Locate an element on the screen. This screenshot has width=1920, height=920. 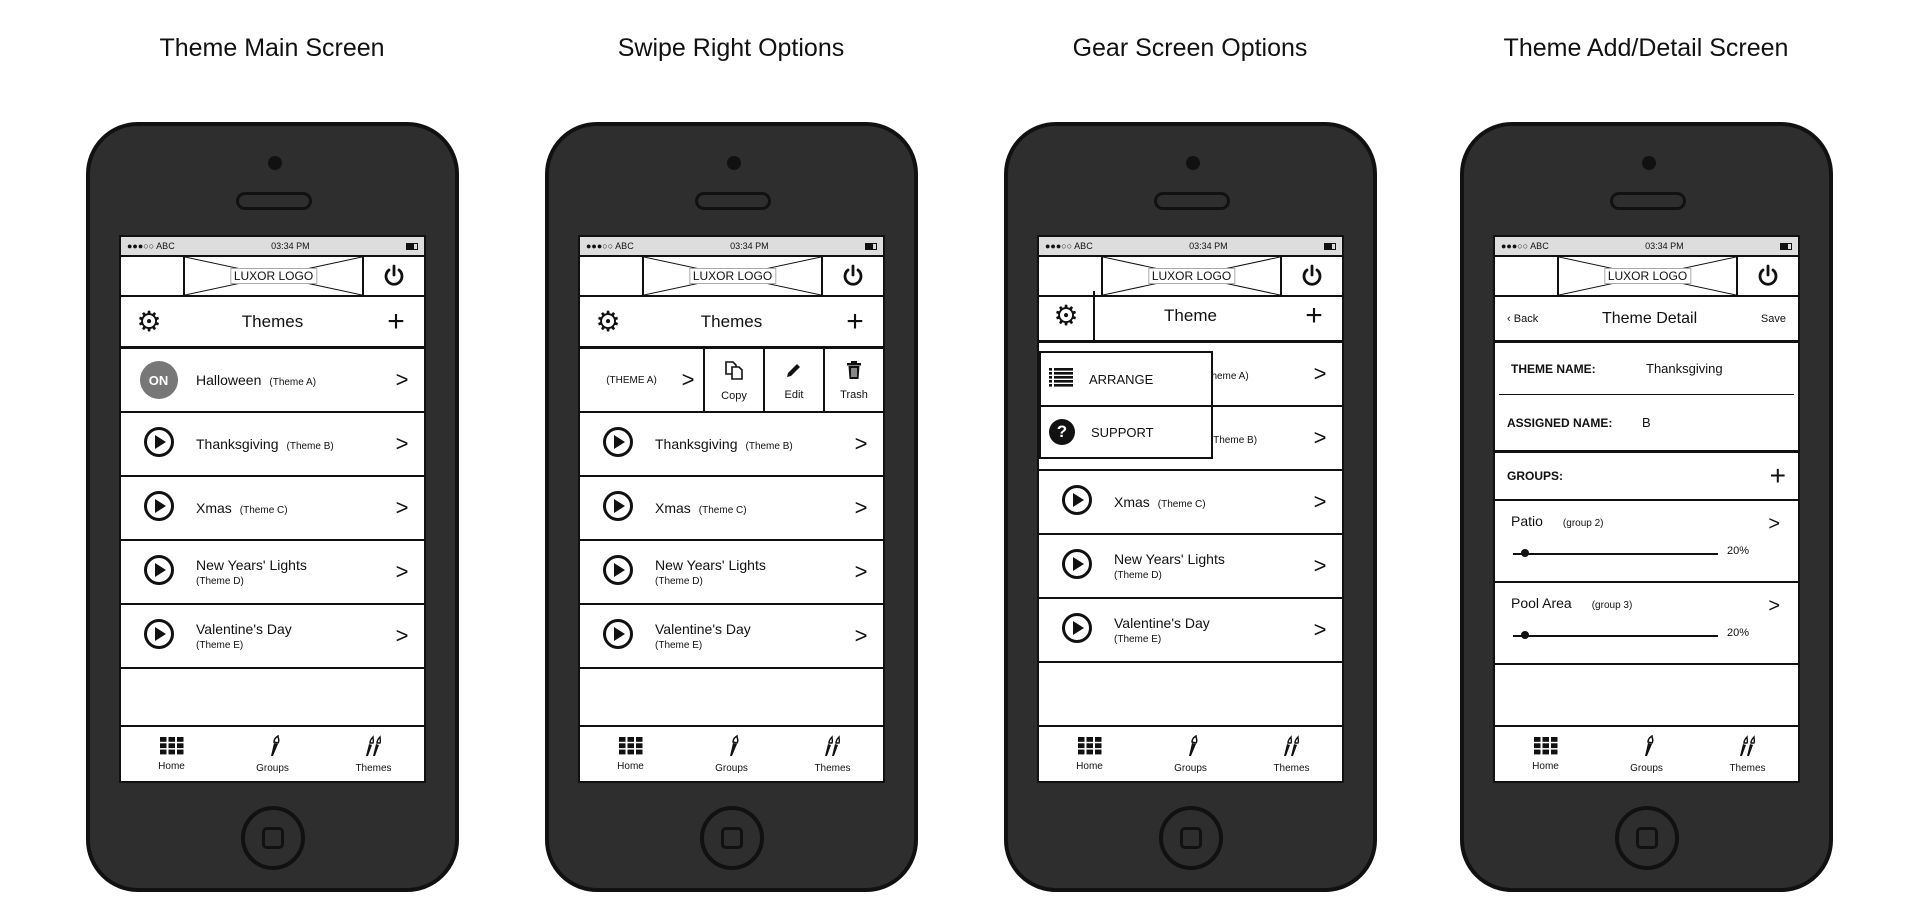
theme-name-field: THEME NAME: Thanksgiving is located at coordinates (1646, 369).